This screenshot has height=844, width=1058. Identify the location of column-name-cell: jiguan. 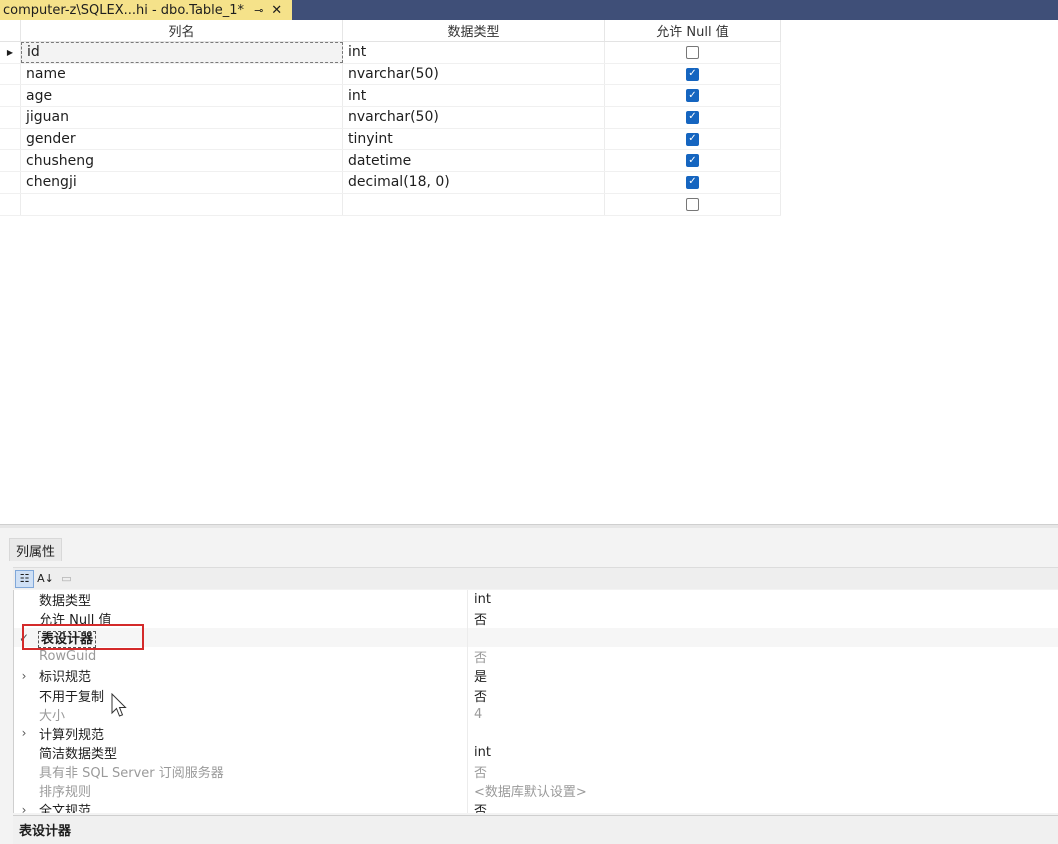
(182, 117).